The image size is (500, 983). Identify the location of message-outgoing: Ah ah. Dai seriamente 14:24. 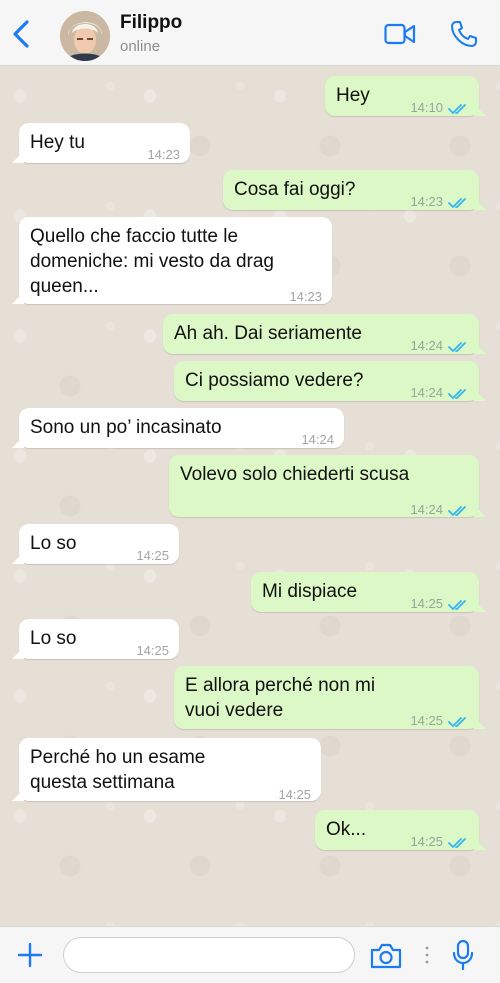
(324, 334).